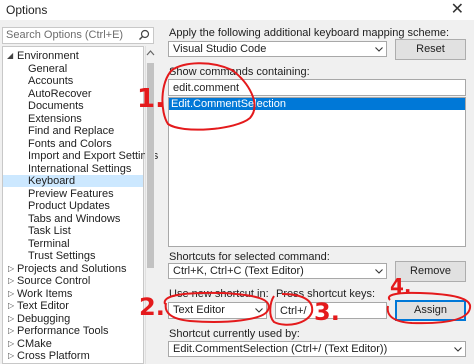 The height and width of the screenshot is (364, 474). Describe the element at coordinates (79, 169) in the screenshot. I see `tree-item-international: International Settings` at that location.